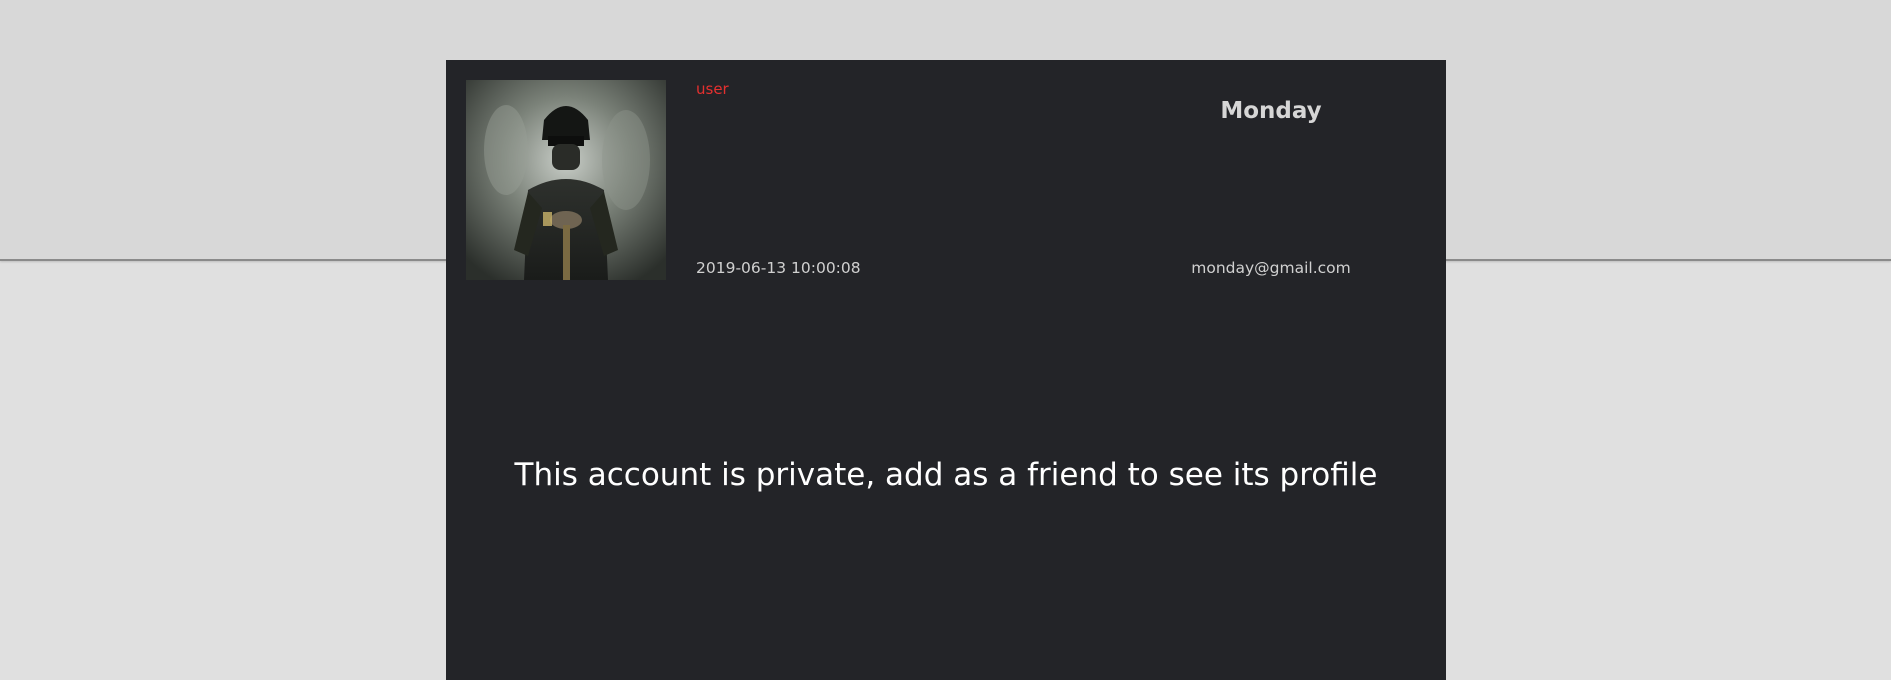 The image size is (1891, 680). Describe the element at coordinates (712, 89) in the screenshot. I see `user-role-label: user` at that location.